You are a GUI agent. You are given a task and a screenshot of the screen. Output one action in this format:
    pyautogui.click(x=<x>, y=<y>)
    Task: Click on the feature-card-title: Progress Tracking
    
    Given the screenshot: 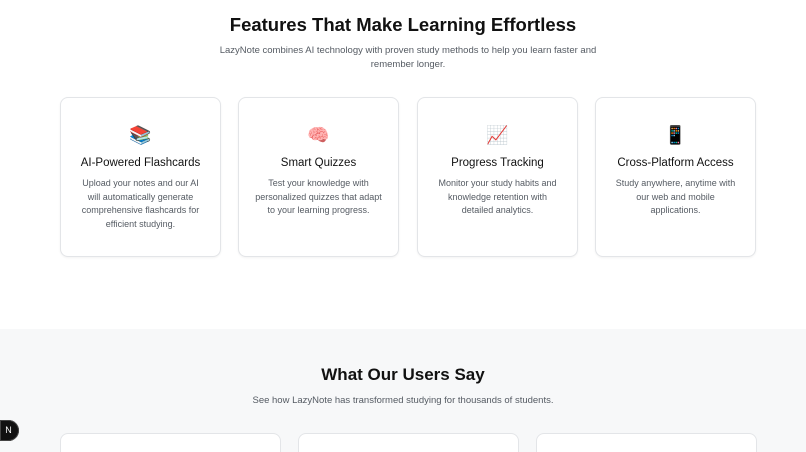 What is the action you would take?
    pyautogui.click(x=497, y=163)
    